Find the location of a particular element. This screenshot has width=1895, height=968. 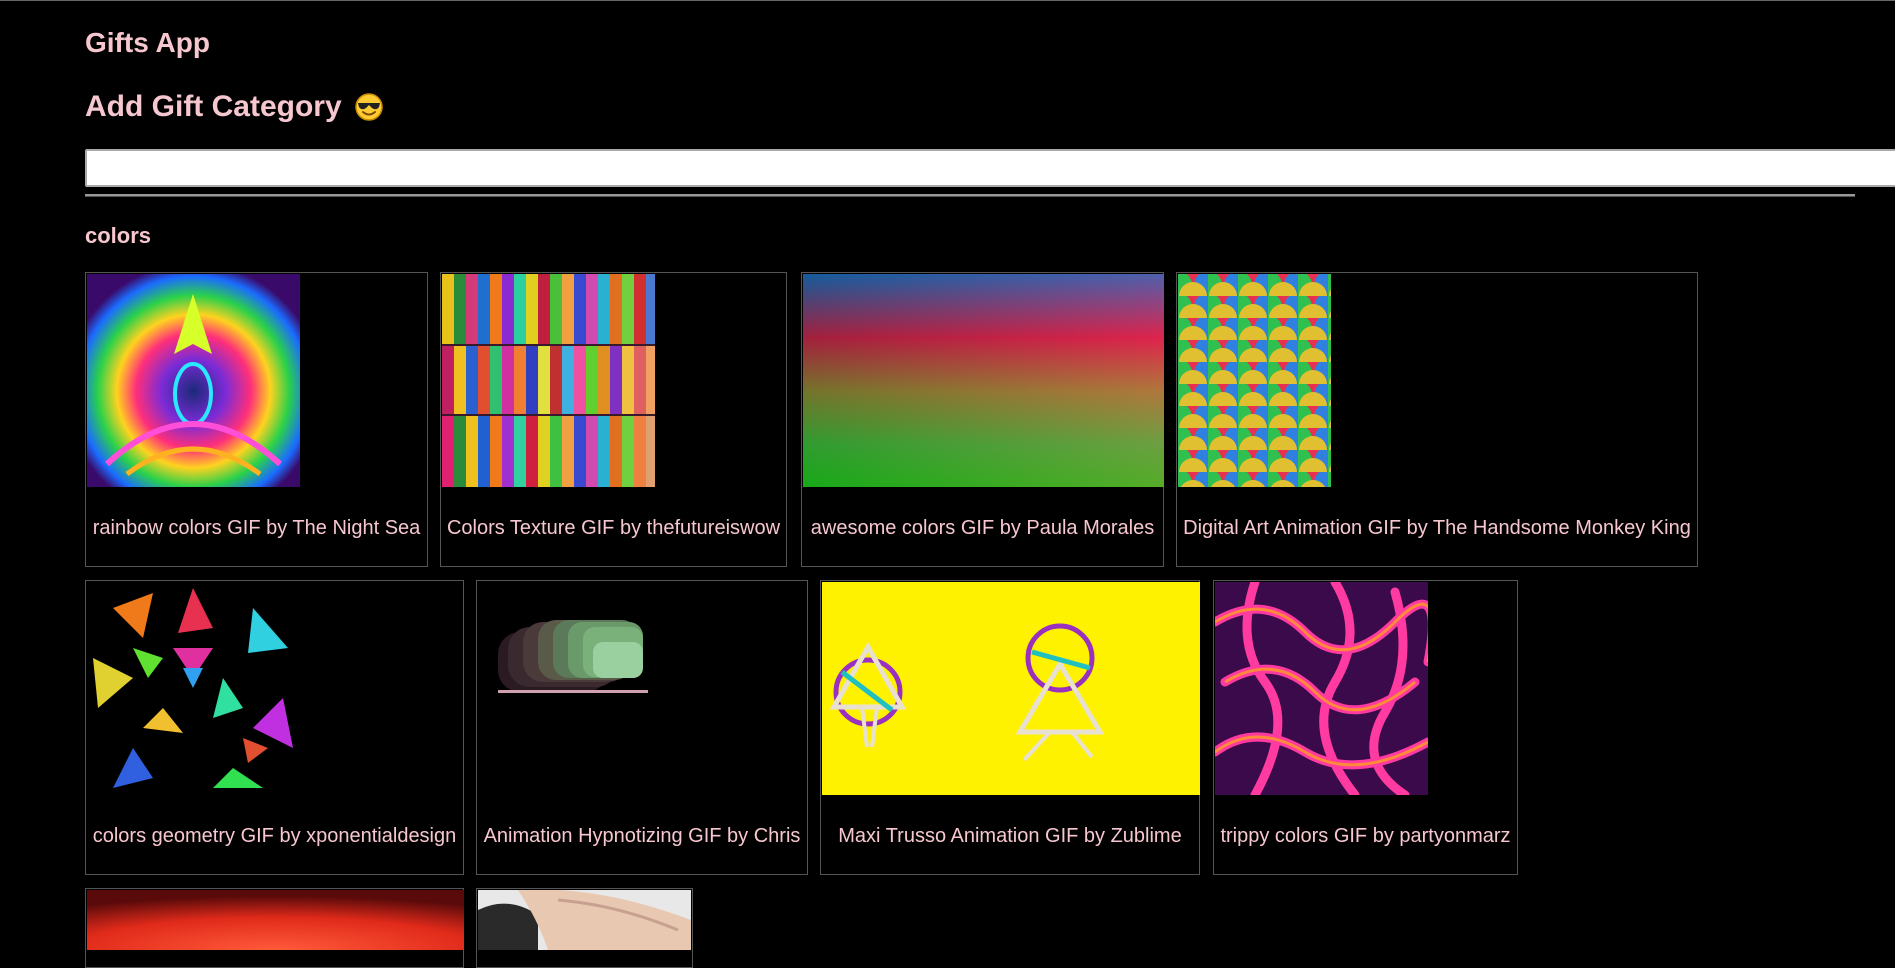

scales-pattern-gif is located at coordinates (1254, 380).